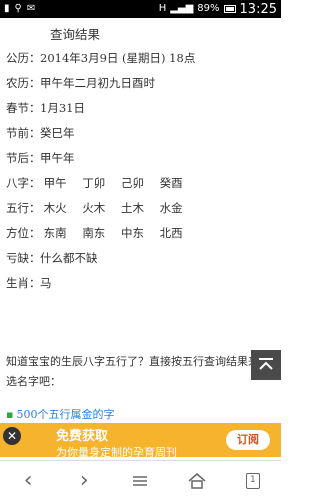 The width and height of the screenshot is (320, 500). What do you see at coordinates (138, 371) in the screenshot?
I see `promo-text: 知道宝宝的生辰八字五行了？直接按五行查询结果来挑选名字吧：` at bounding box center [138, 371].